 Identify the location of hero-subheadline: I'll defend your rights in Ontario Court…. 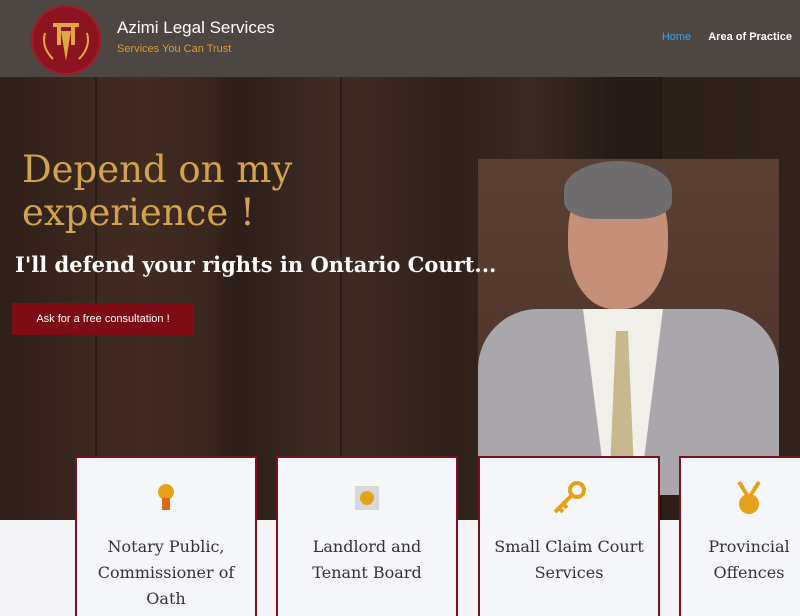
(256, 264).